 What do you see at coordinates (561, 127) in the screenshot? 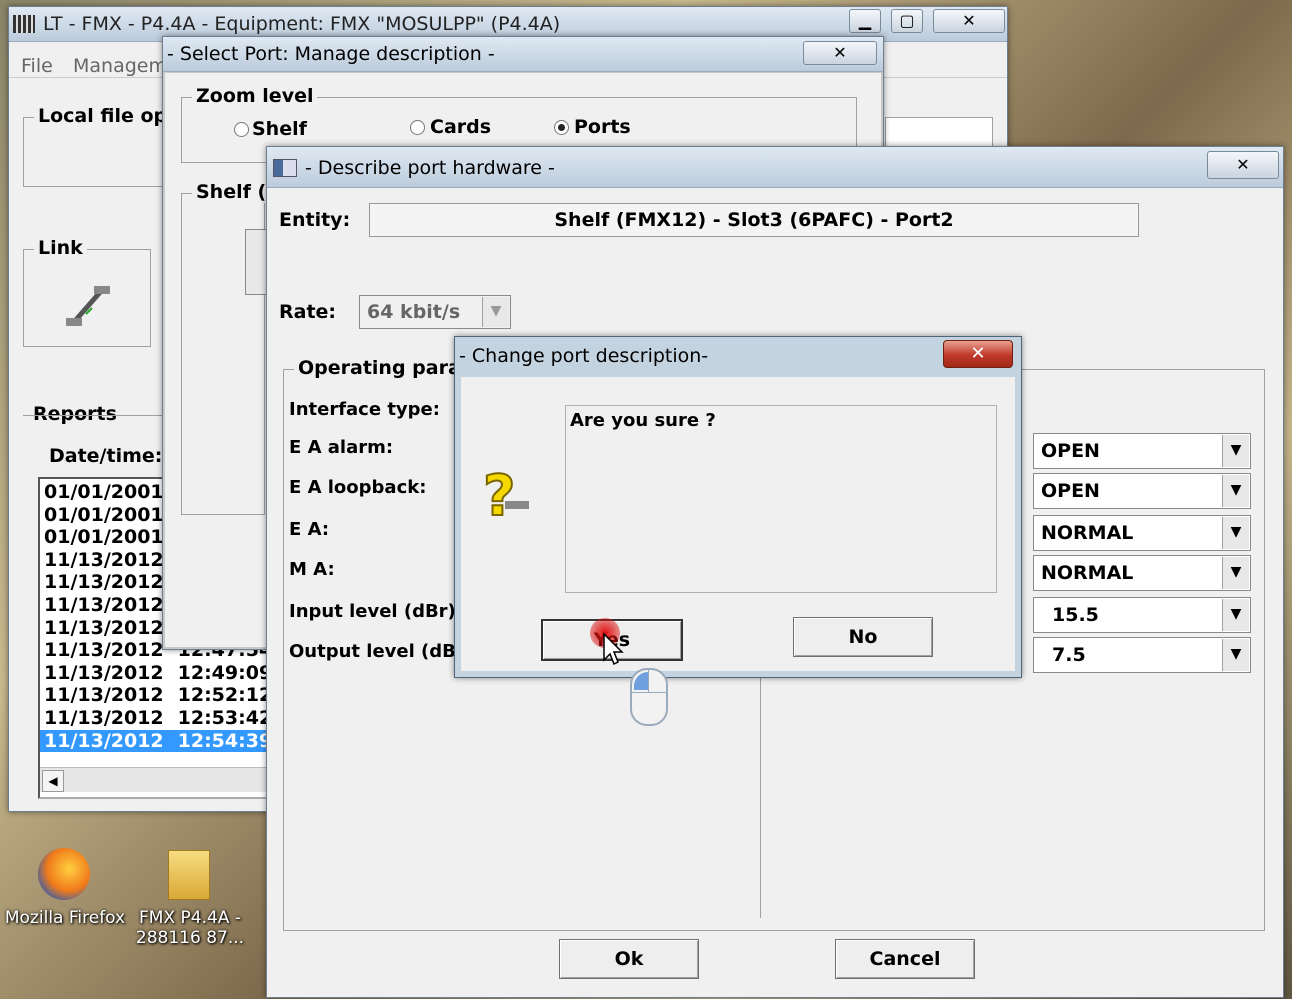
I see `radio-ports` at bounding box center [561, 127].